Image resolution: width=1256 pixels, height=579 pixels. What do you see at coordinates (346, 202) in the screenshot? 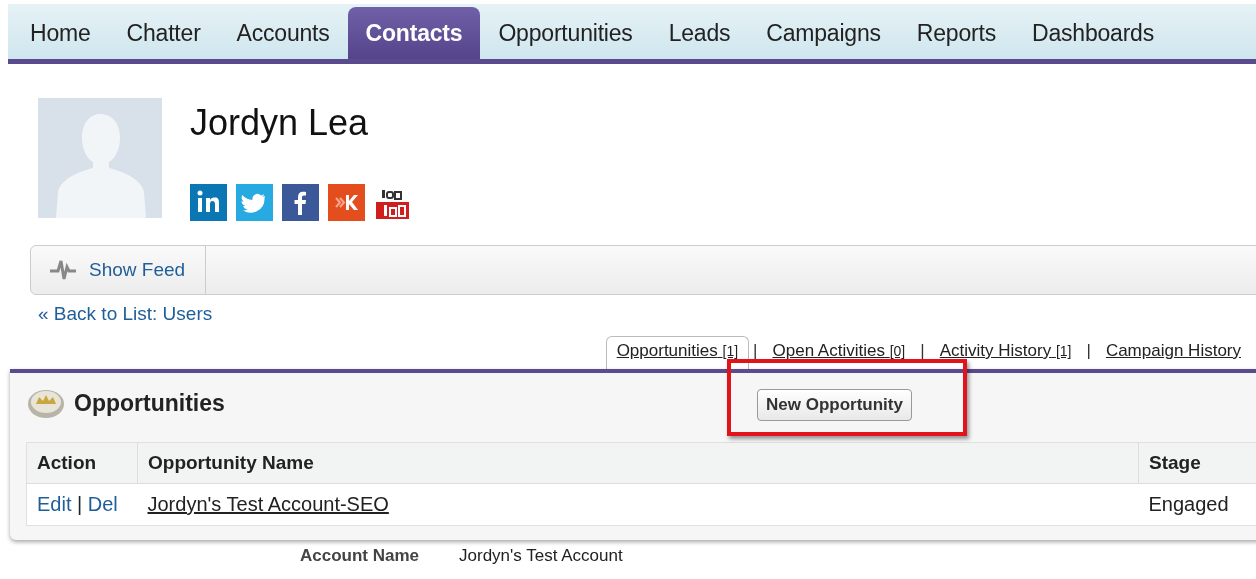
I see `k-logo-icon` at bounding box center [346, 202].